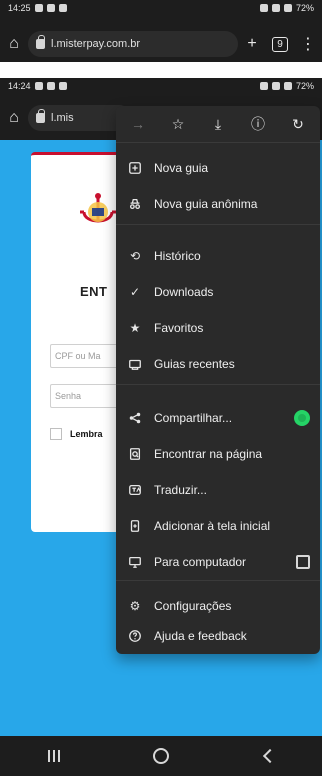  I want to click on download-check-icon: ✓, so click(135, 292).